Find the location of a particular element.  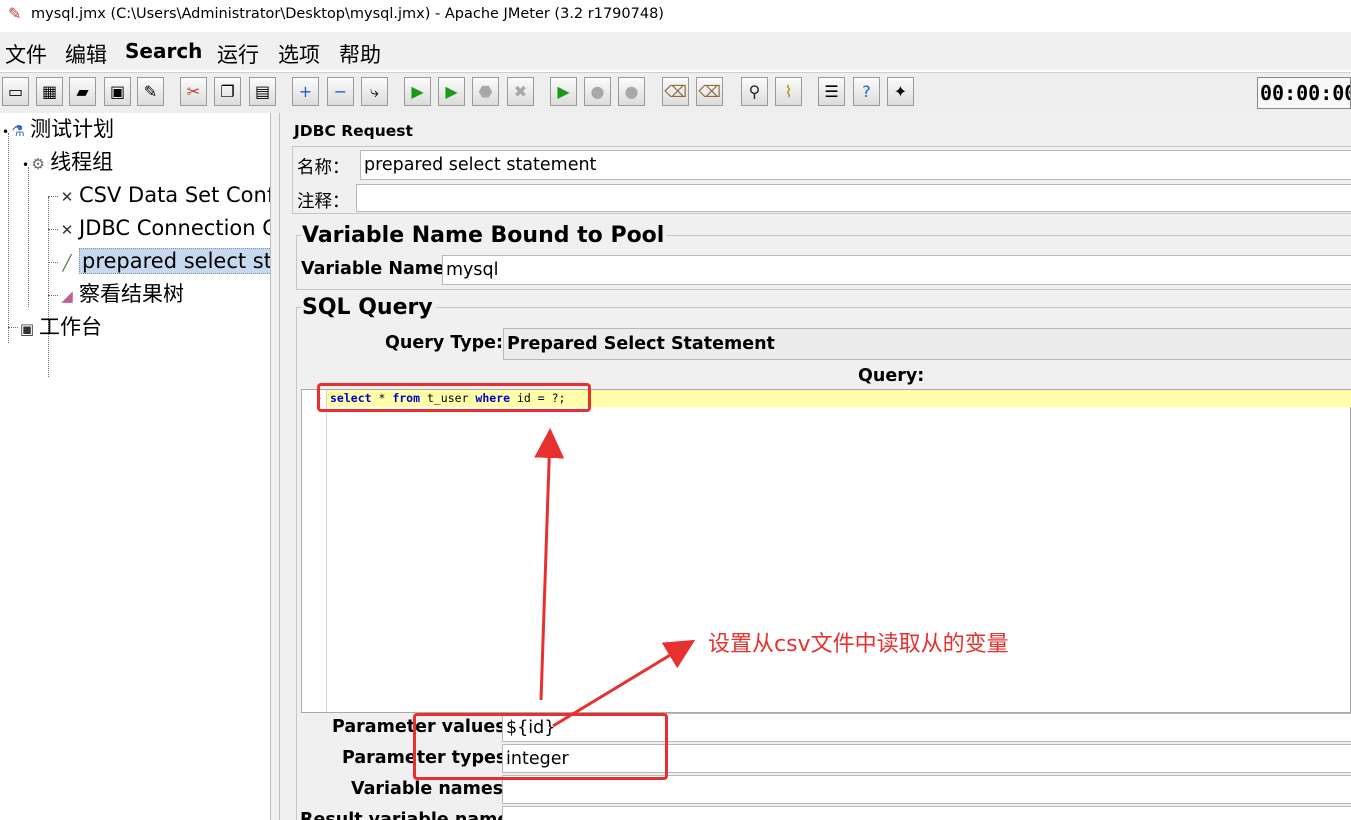

arrow-to-query is located at coordinates (549, 564).